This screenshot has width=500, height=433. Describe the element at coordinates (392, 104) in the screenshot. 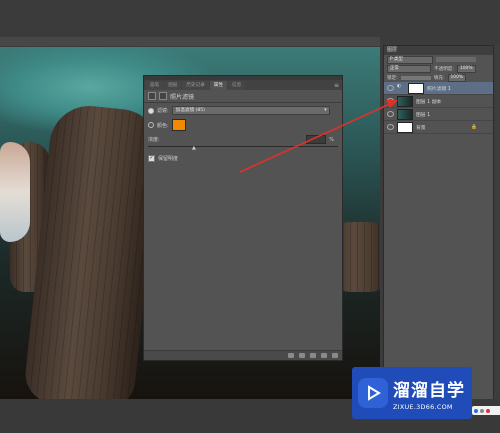

I see `annotation-arrowhead` at that location.